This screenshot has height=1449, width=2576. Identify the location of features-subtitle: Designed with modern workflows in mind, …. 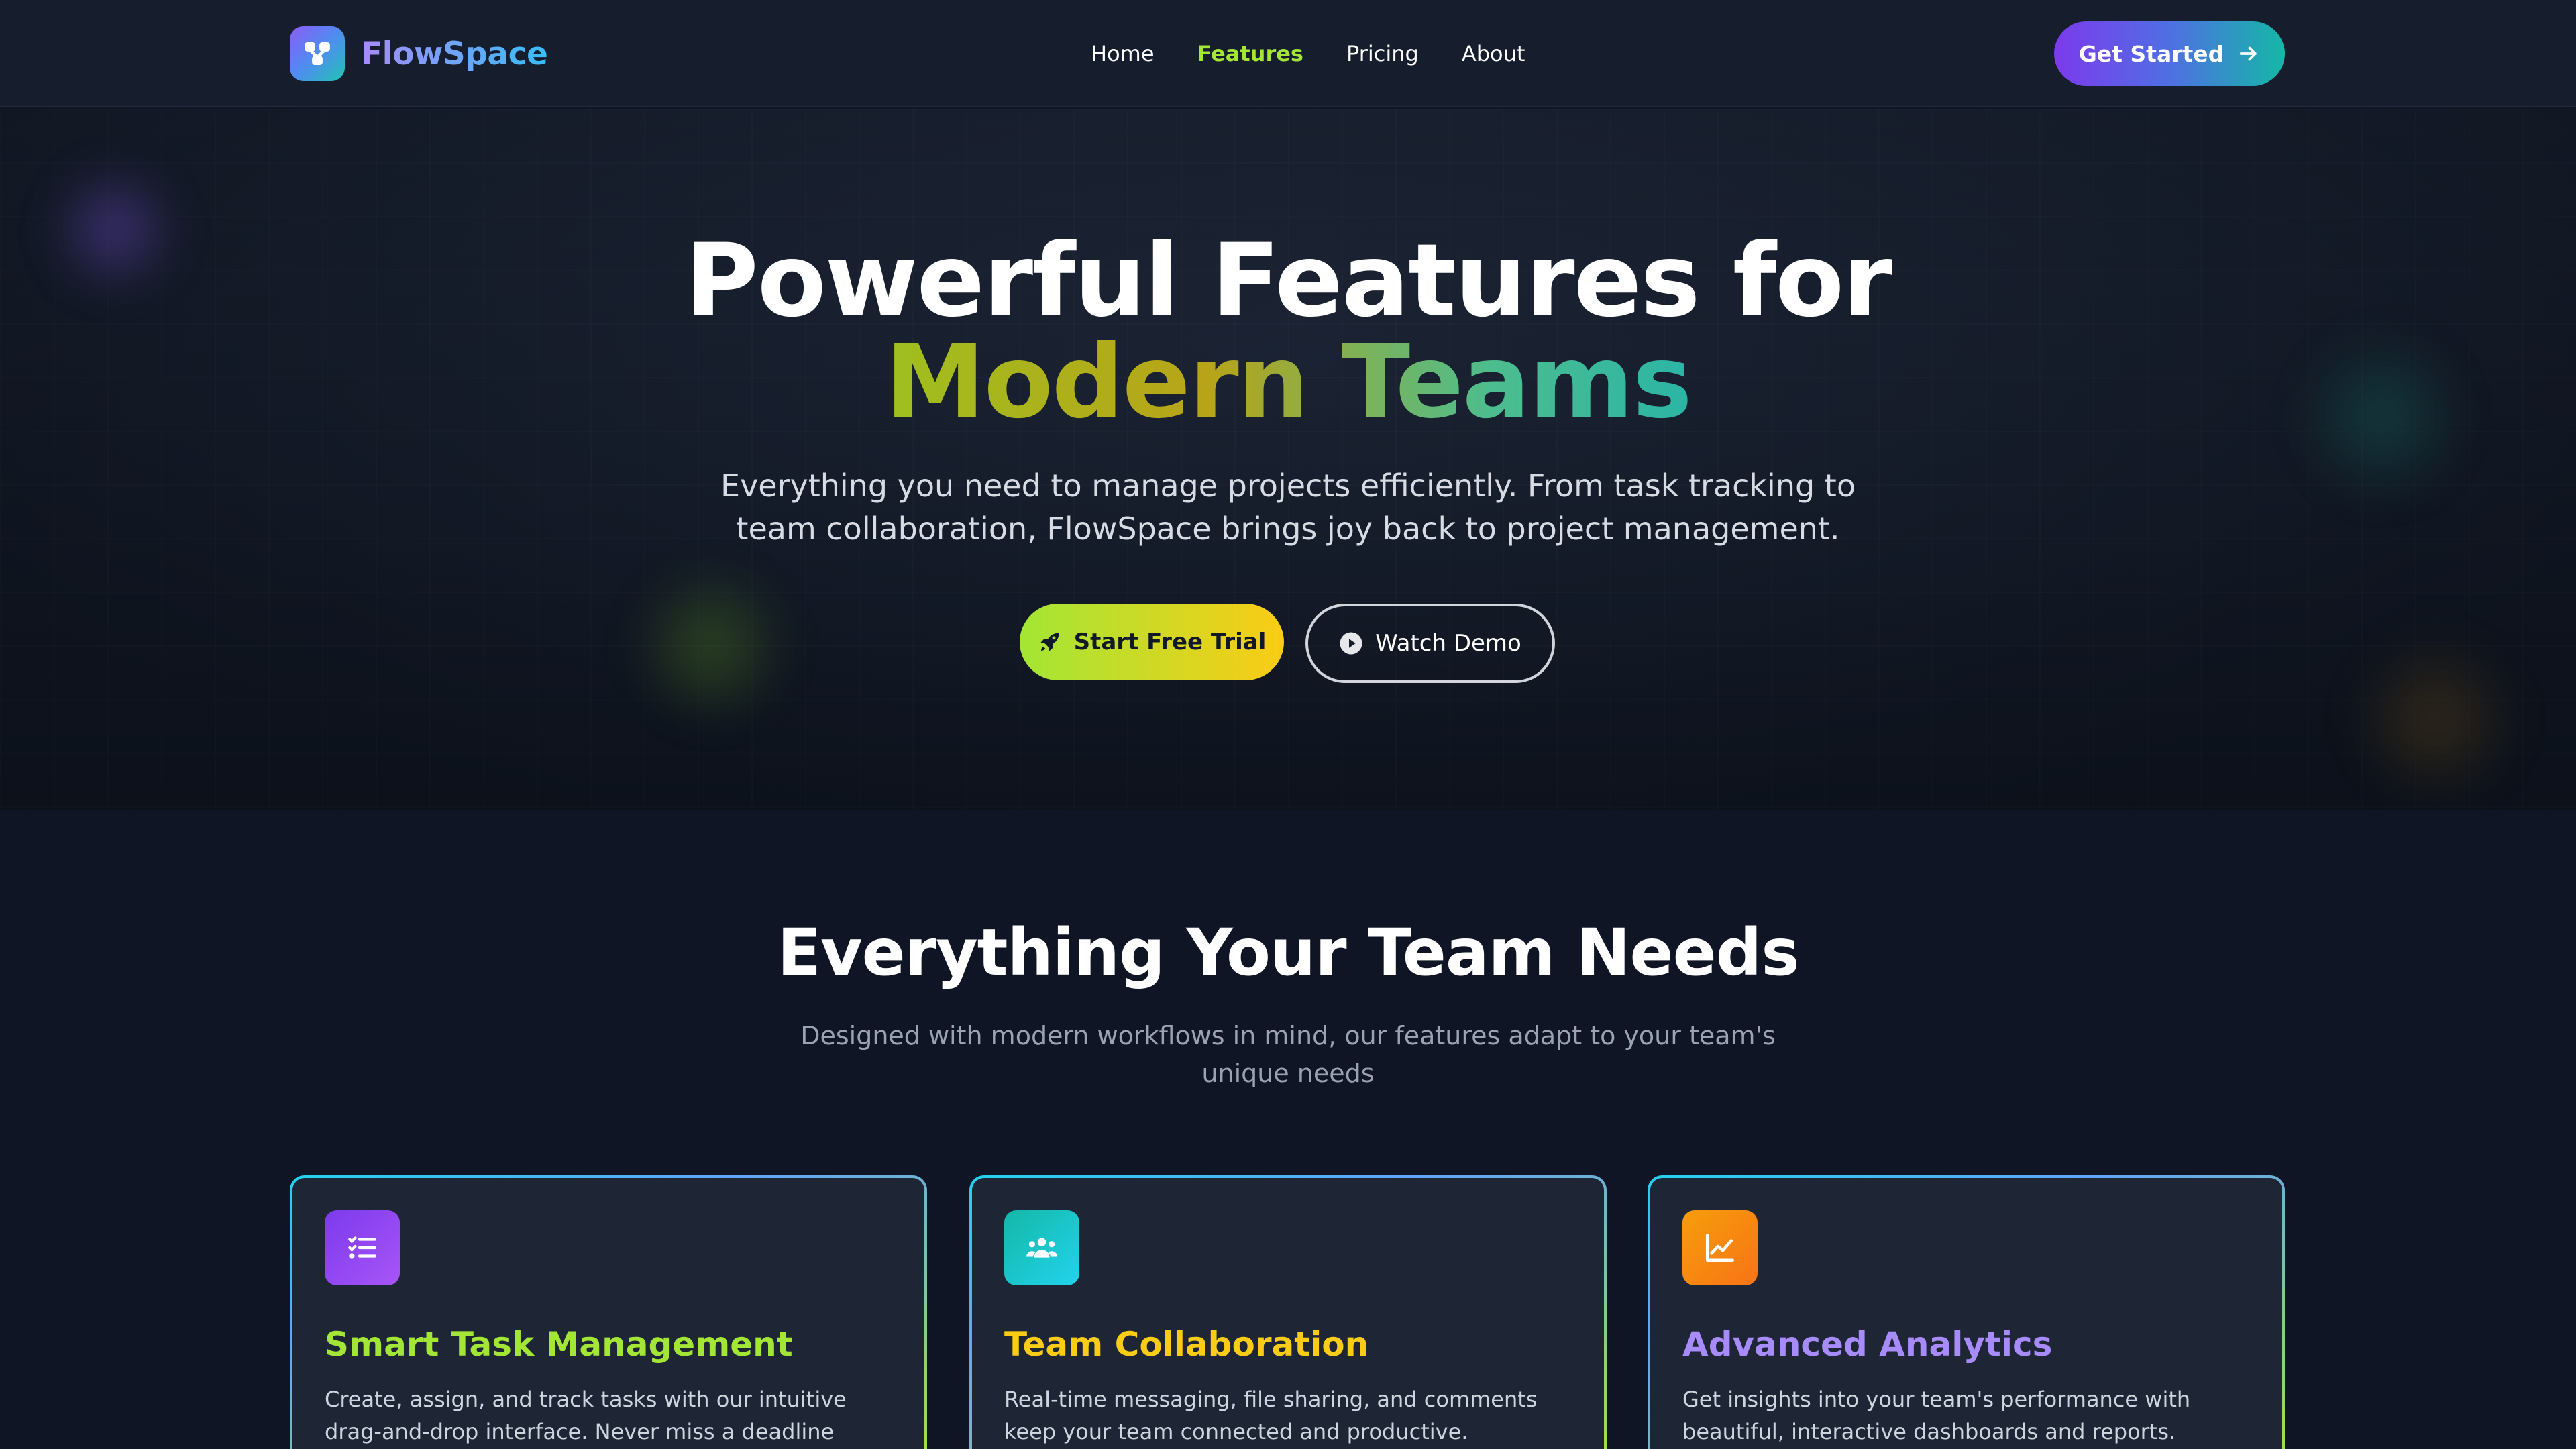
(1288, 1054).